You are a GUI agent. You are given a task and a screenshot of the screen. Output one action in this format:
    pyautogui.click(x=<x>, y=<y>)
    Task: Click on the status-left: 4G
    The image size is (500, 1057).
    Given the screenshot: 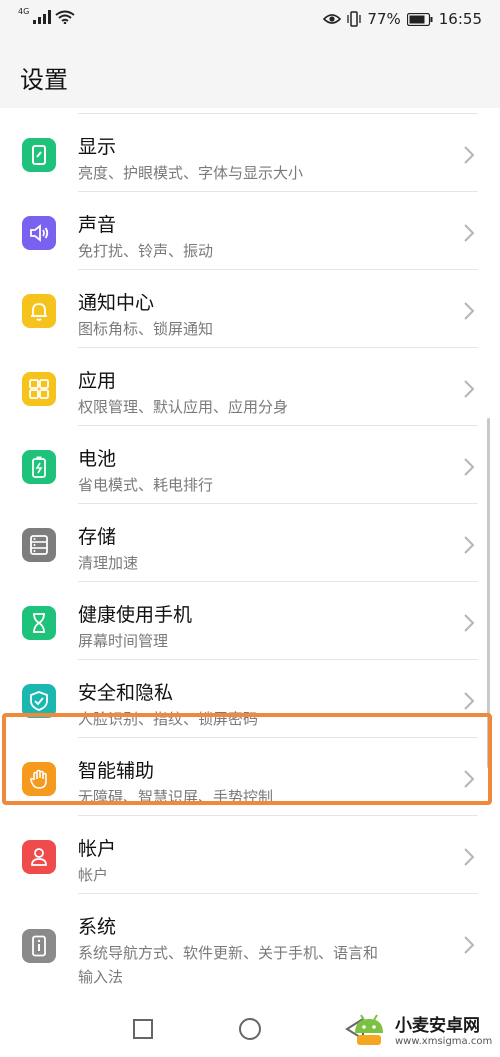 What is the action you would take?
    pyautogui.click(x=46, y=15)
    